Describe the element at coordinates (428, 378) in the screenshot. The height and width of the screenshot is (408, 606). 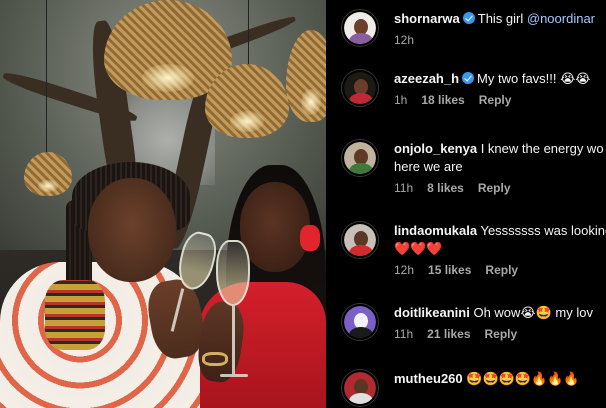
I see `comment-username: mutheu260` at that location.